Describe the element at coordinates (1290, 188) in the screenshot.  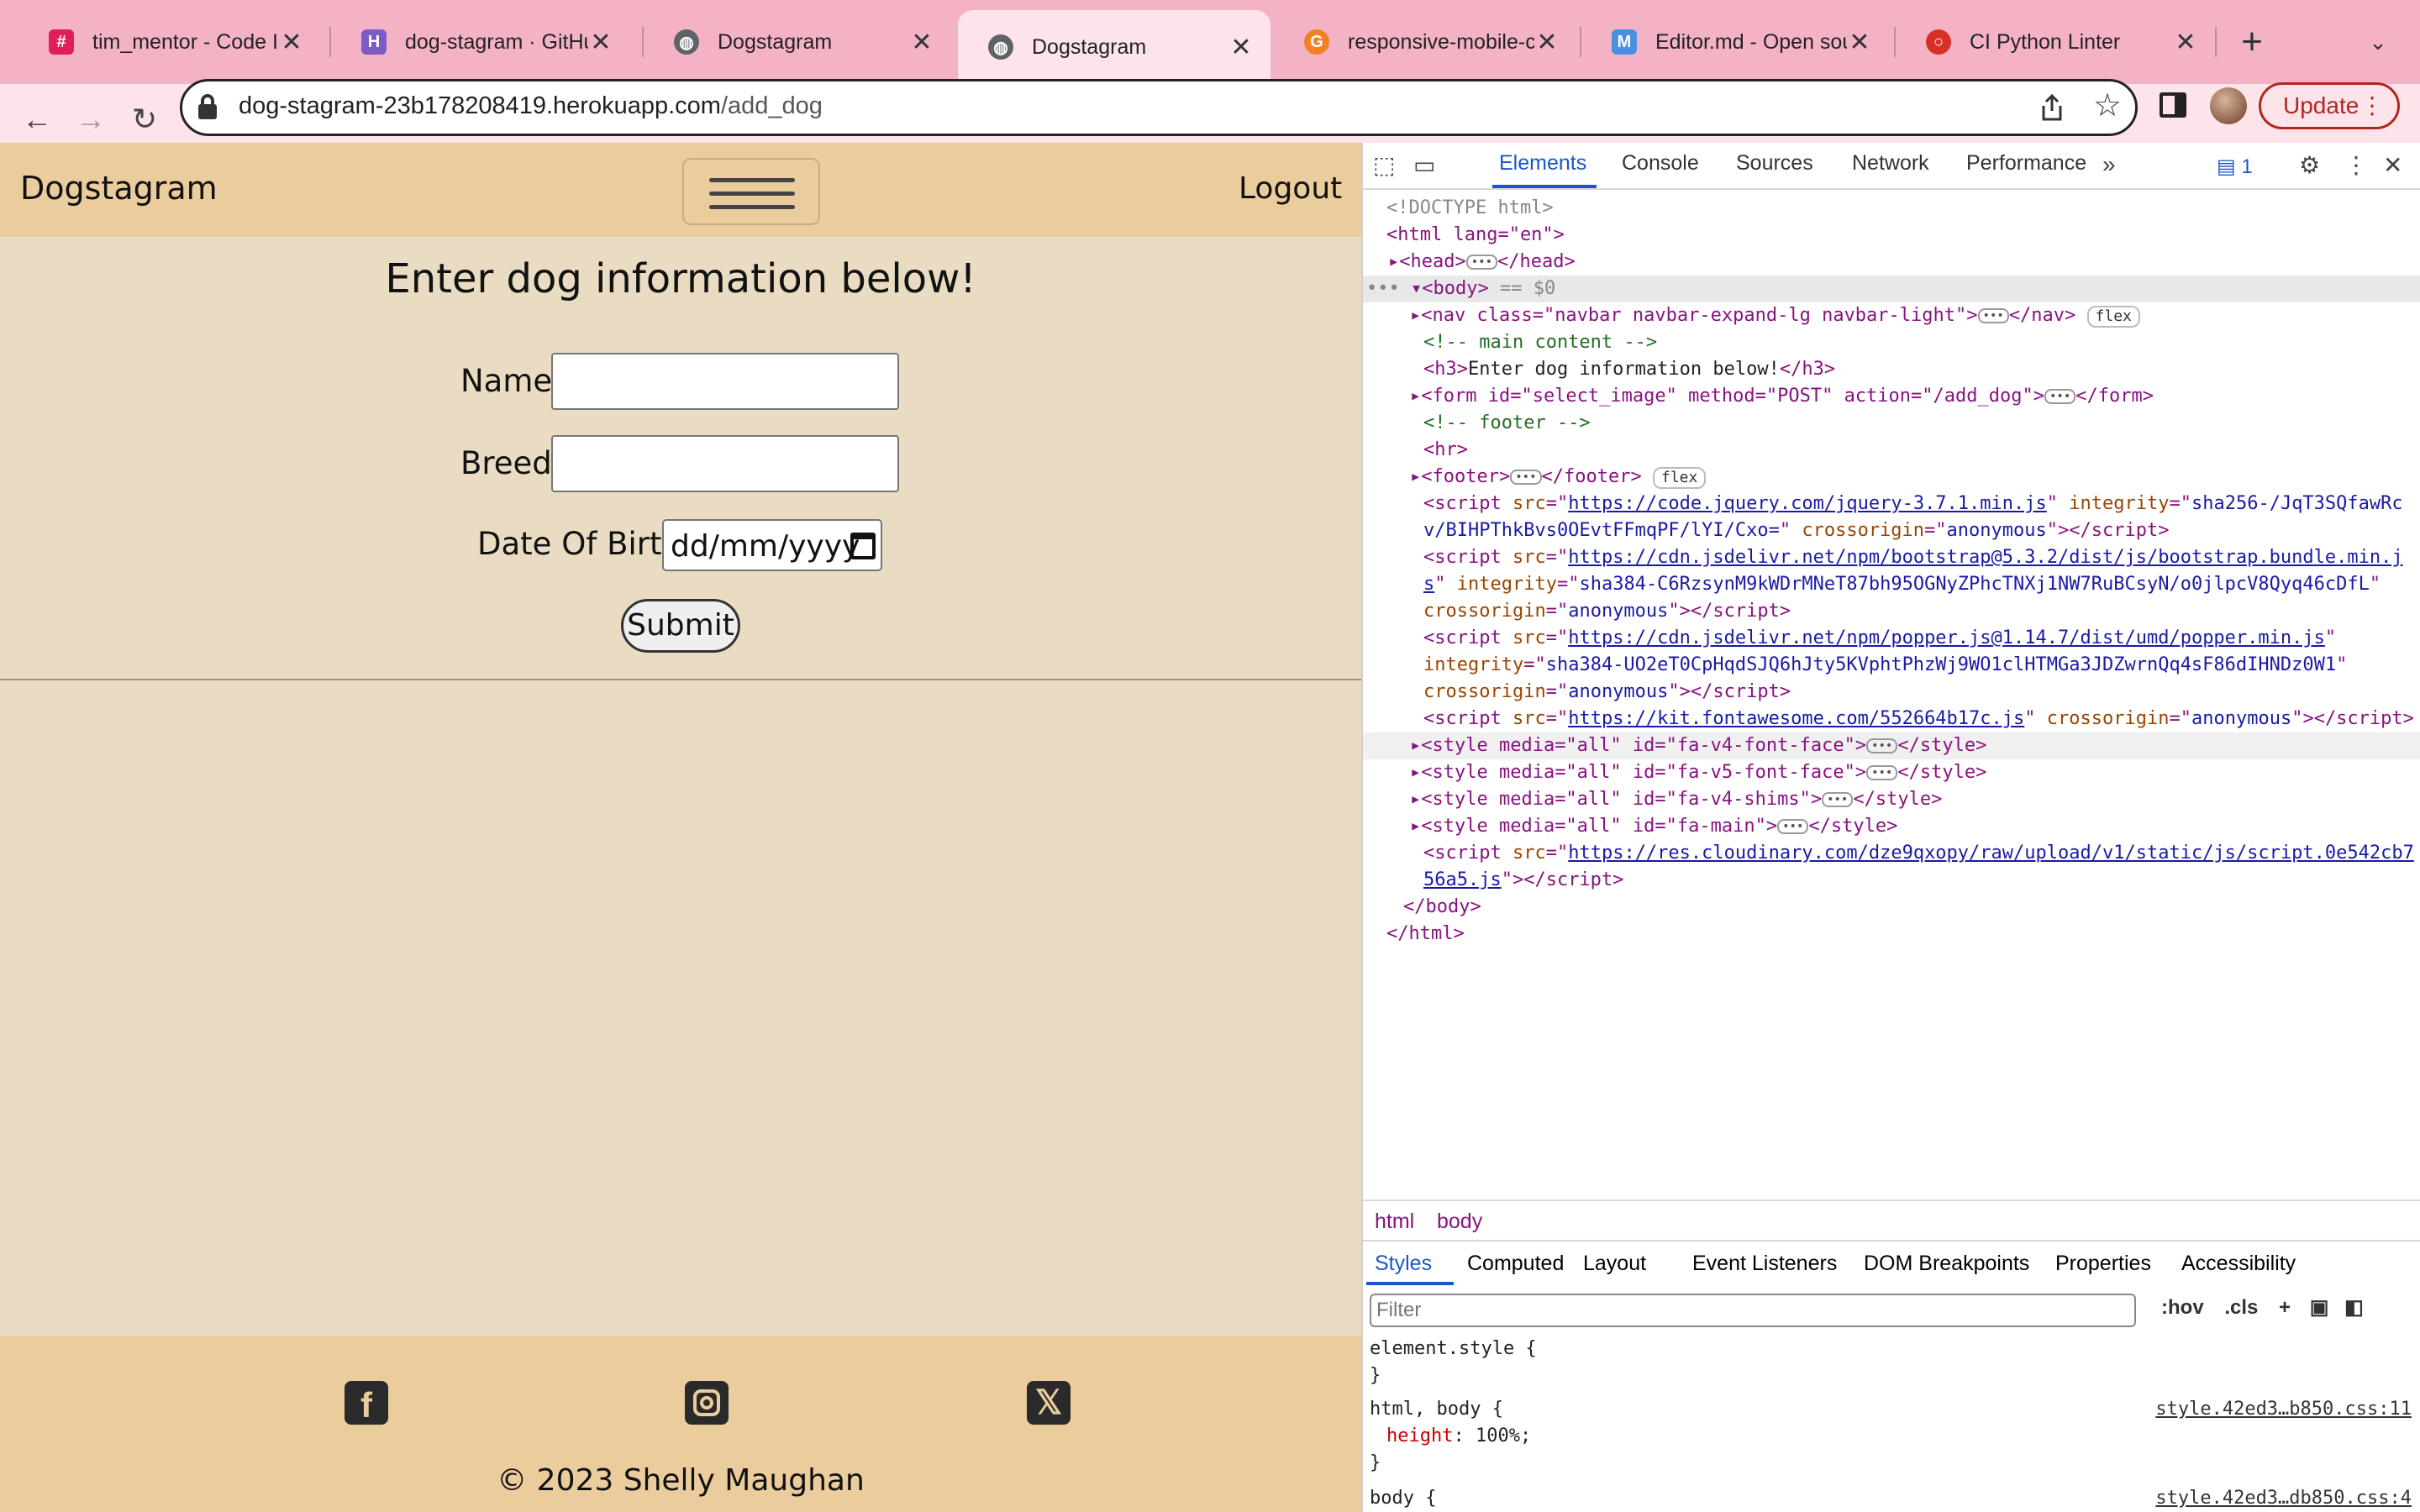
I see `logout-link: Logout` at that location.